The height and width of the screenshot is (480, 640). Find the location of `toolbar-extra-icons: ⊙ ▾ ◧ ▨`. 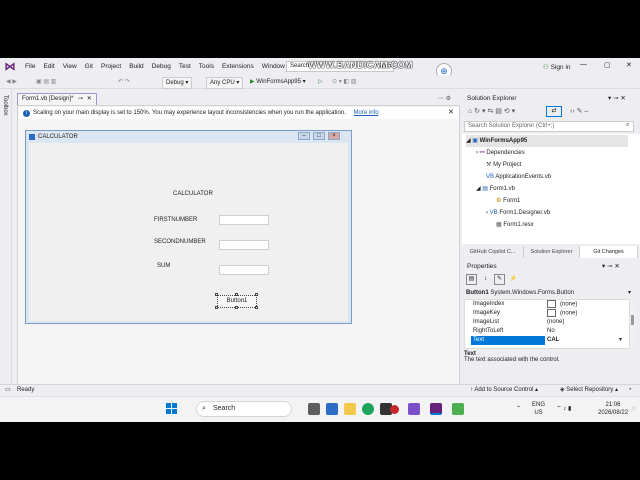

toolbar-extra-icons: ⊙ ▾ ◧ ▨ is located at coordinates (344, 82).